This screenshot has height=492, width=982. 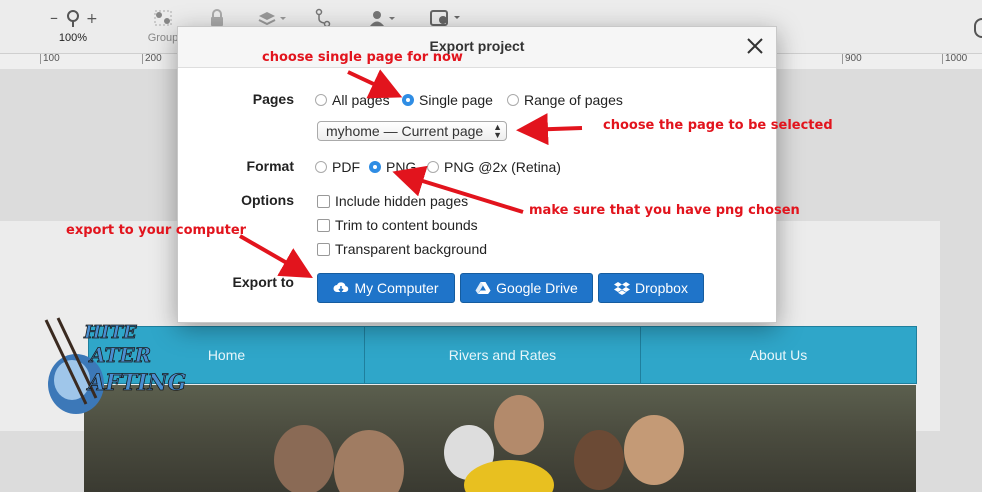 I want to click on radio-png: PNG, so click(x=392, y=167).